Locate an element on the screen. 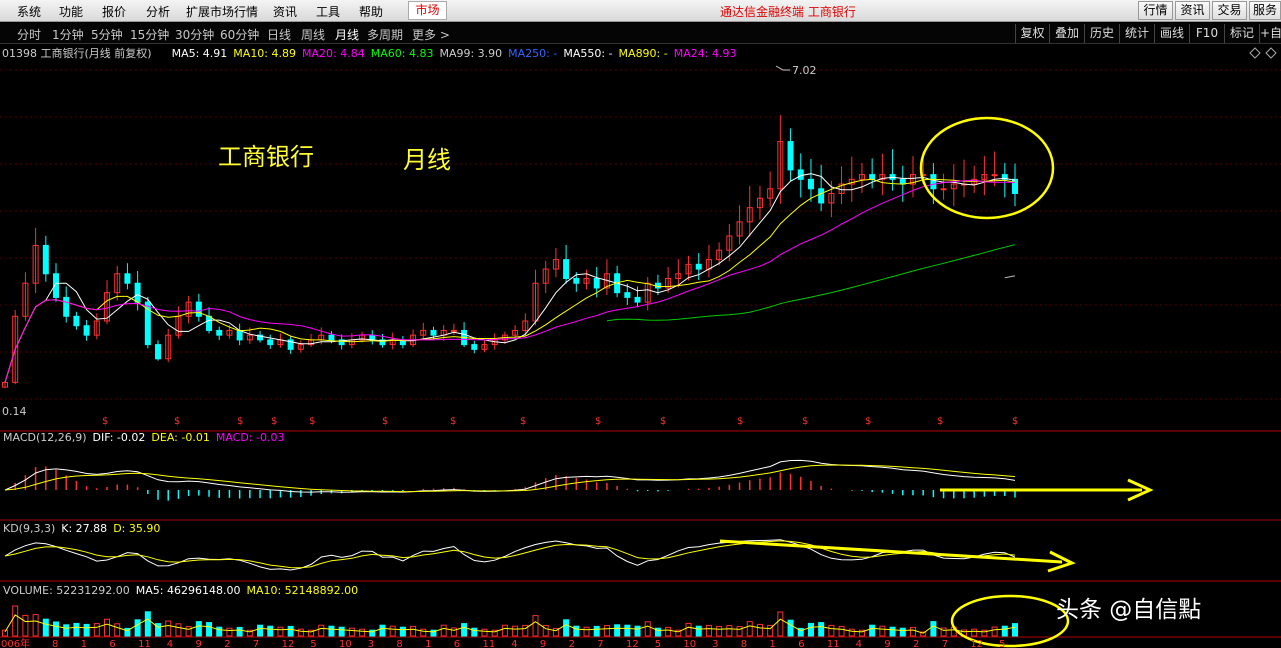 The height and width of the screenshot is (648, 1281). ma-legend-item-8: MA24: 4.93 is located at coordinates (705, 53).